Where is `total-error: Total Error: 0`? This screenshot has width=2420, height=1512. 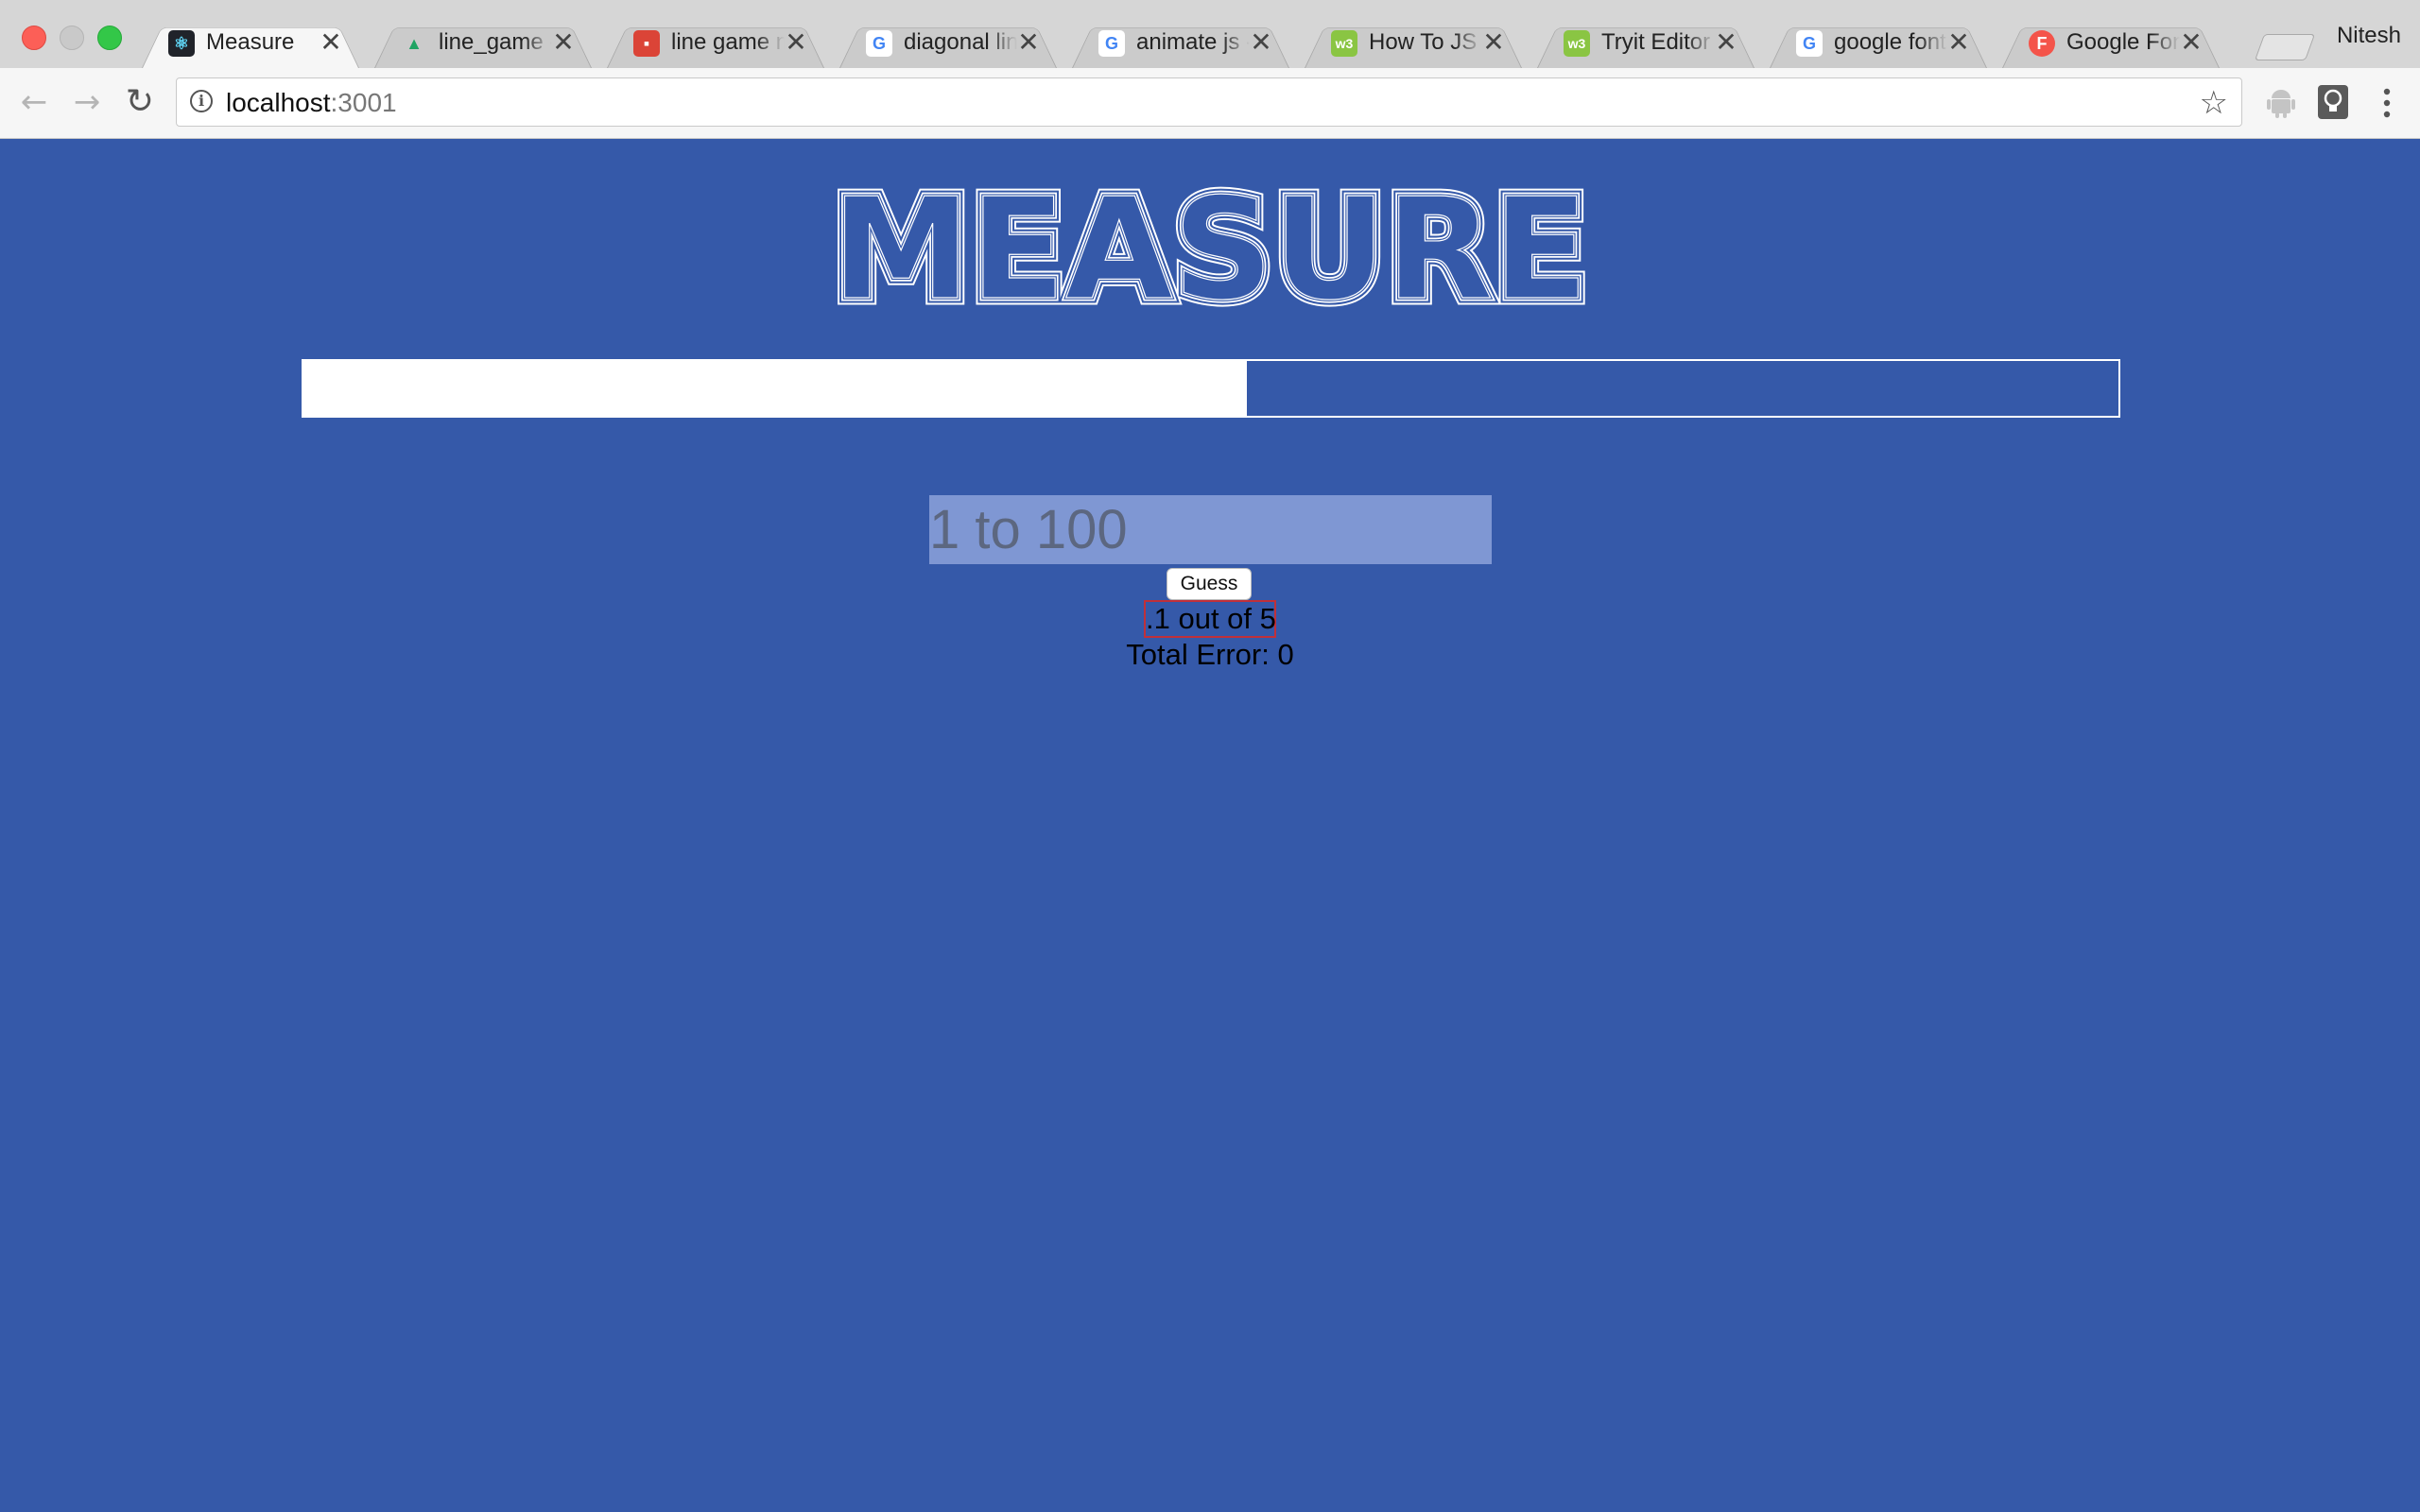 total-error: Total Error: 0 is located at coordinates (1210, 654).